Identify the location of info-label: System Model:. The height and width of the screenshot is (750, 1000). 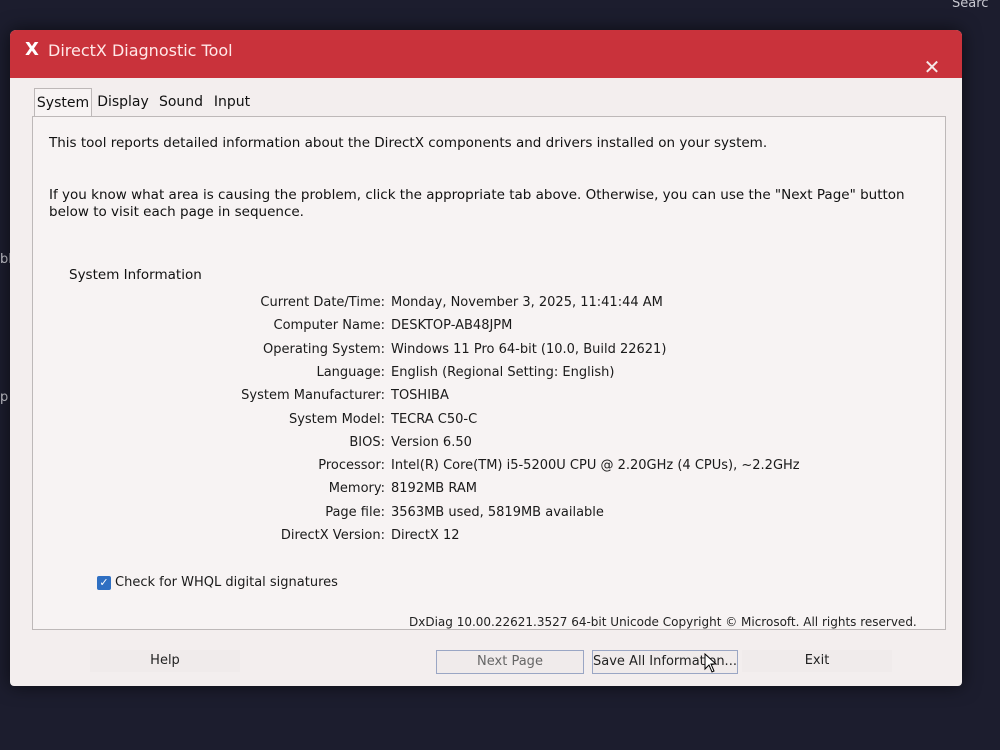
(336, 419).